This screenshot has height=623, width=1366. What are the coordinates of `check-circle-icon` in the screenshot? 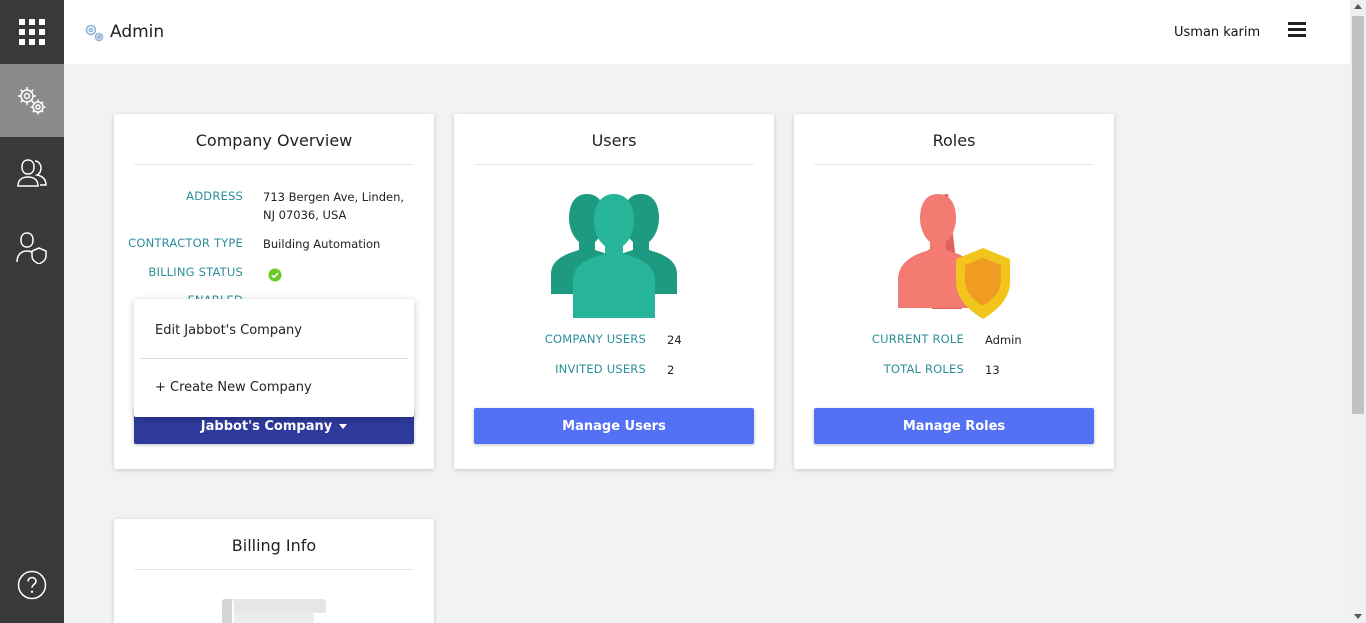 It's located at (275, 275).